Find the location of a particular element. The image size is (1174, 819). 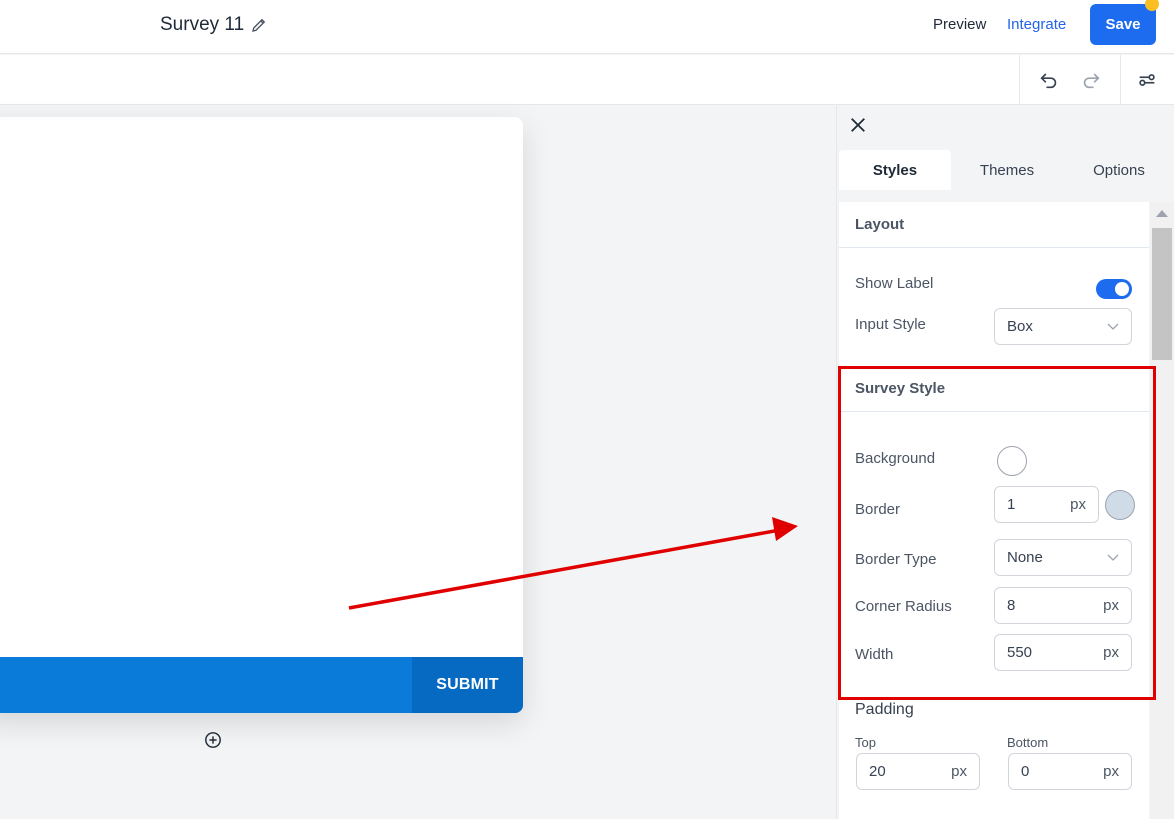

input-style-label: Input Style is located at coordinates (890, 324).